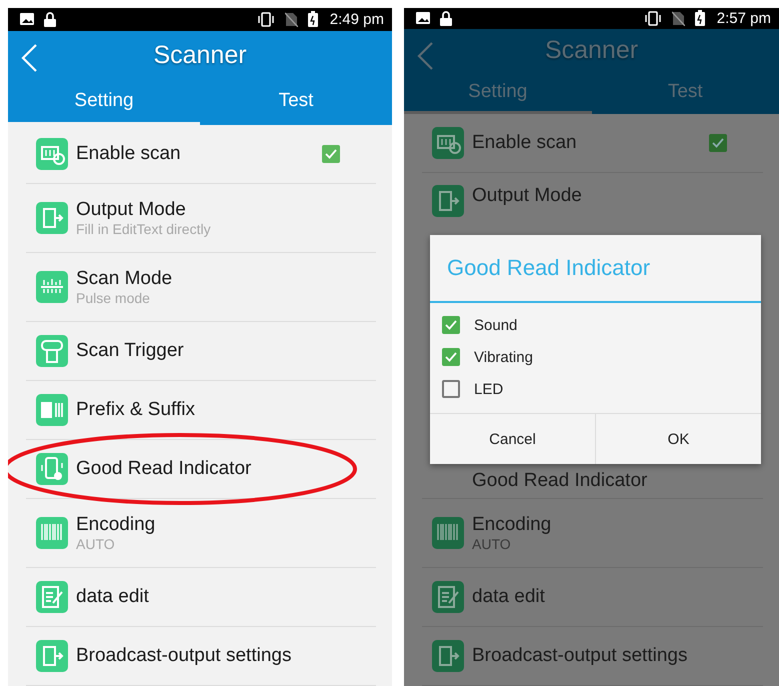 The height and width of the screenshot is (686, 779). I want to click on dialog-button: OK, so click(678, 439).